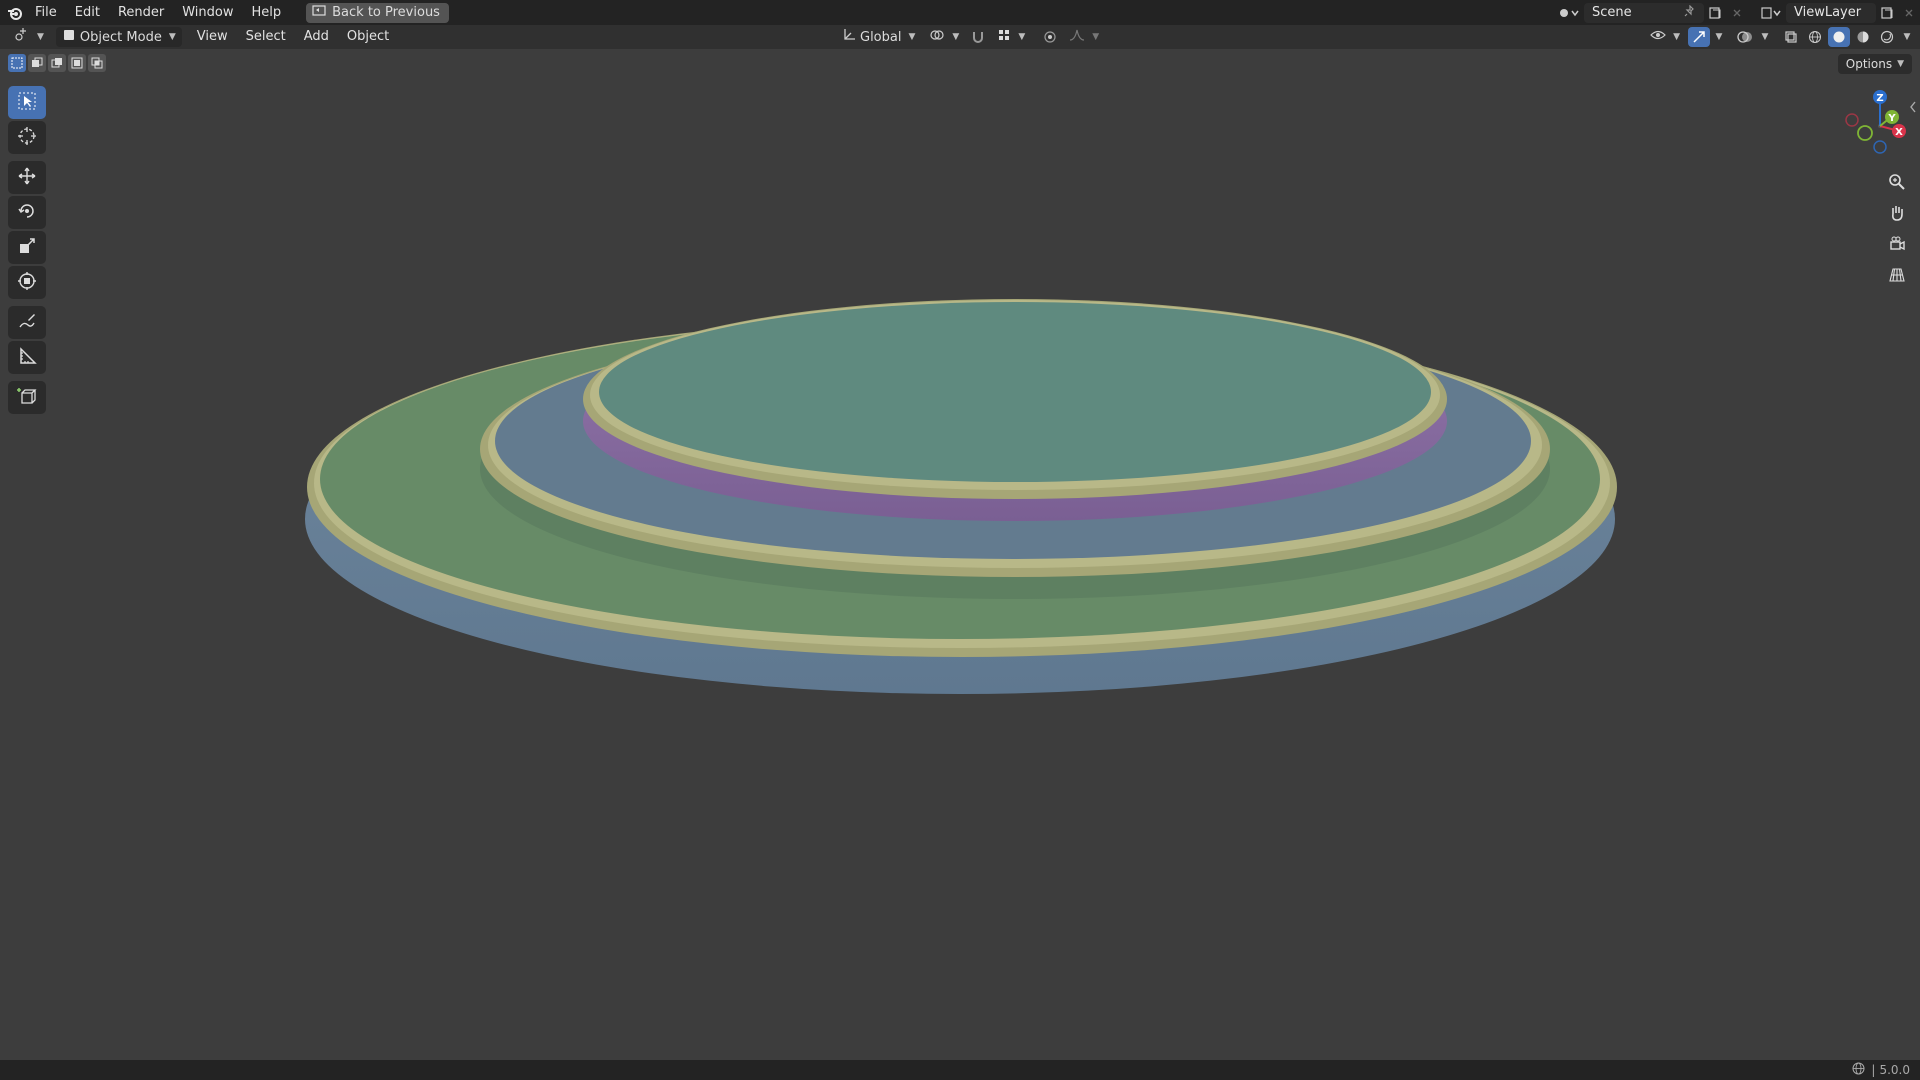 The height and width of the screenshot is (1080, 1920). Describe the element at coordinates (1658, 37) in the screenshot. I see `eye-icon` at that location.